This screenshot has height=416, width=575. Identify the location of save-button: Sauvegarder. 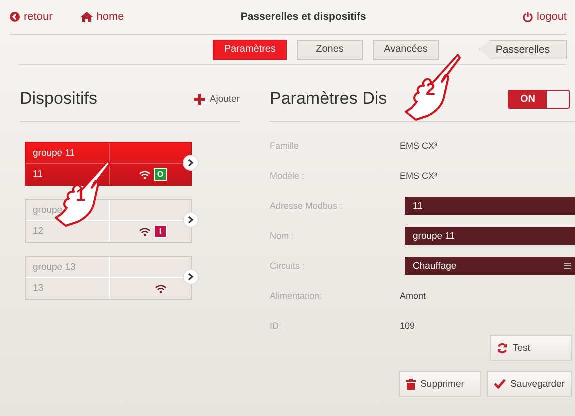
(529, 384).